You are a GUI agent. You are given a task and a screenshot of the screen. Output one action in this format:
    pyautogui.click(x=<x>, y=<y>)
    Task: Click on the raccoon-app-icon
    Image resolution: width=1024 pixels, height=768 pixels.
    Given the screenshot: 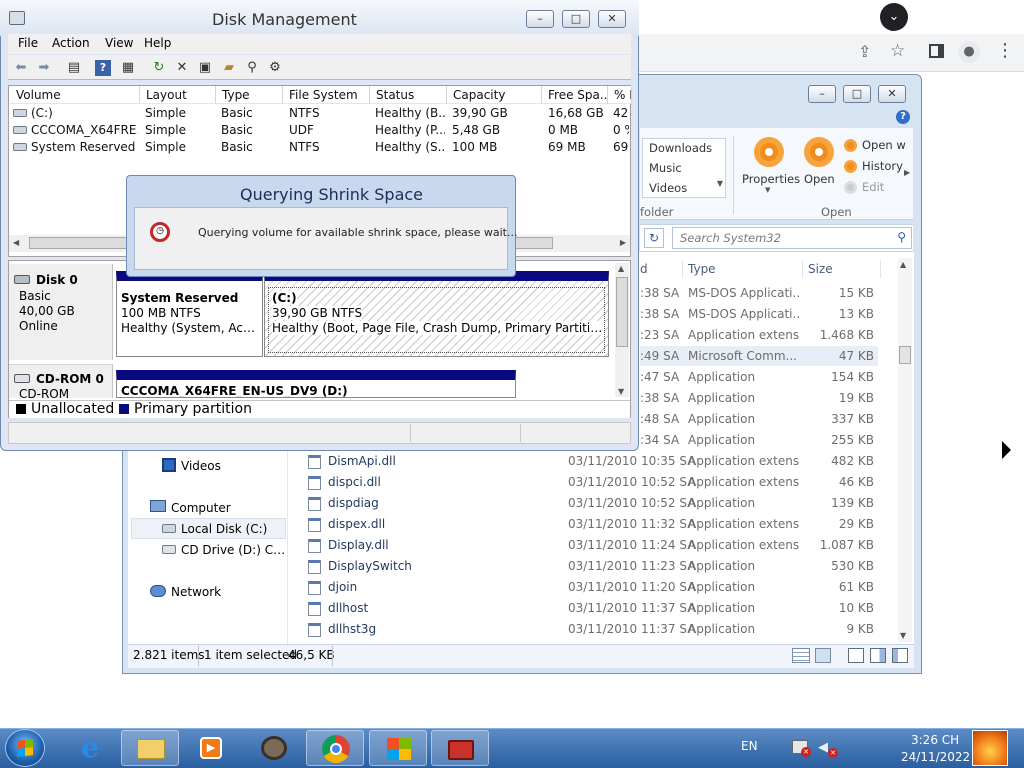 What is the action you would take?
    pyautogui.click(x=275, y=748)
    